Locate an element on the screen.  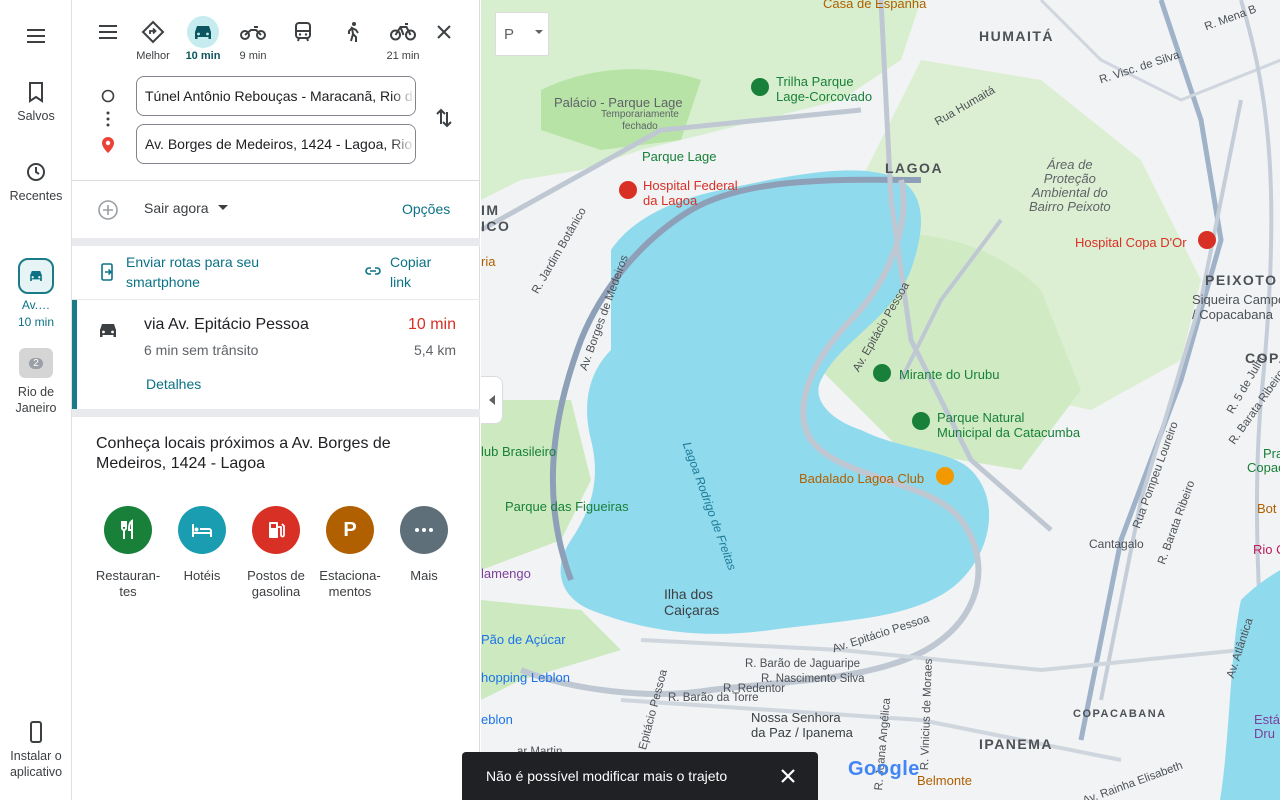
poi-casa-espanha: Casa de Espanha is located at coordinates (874, 5).